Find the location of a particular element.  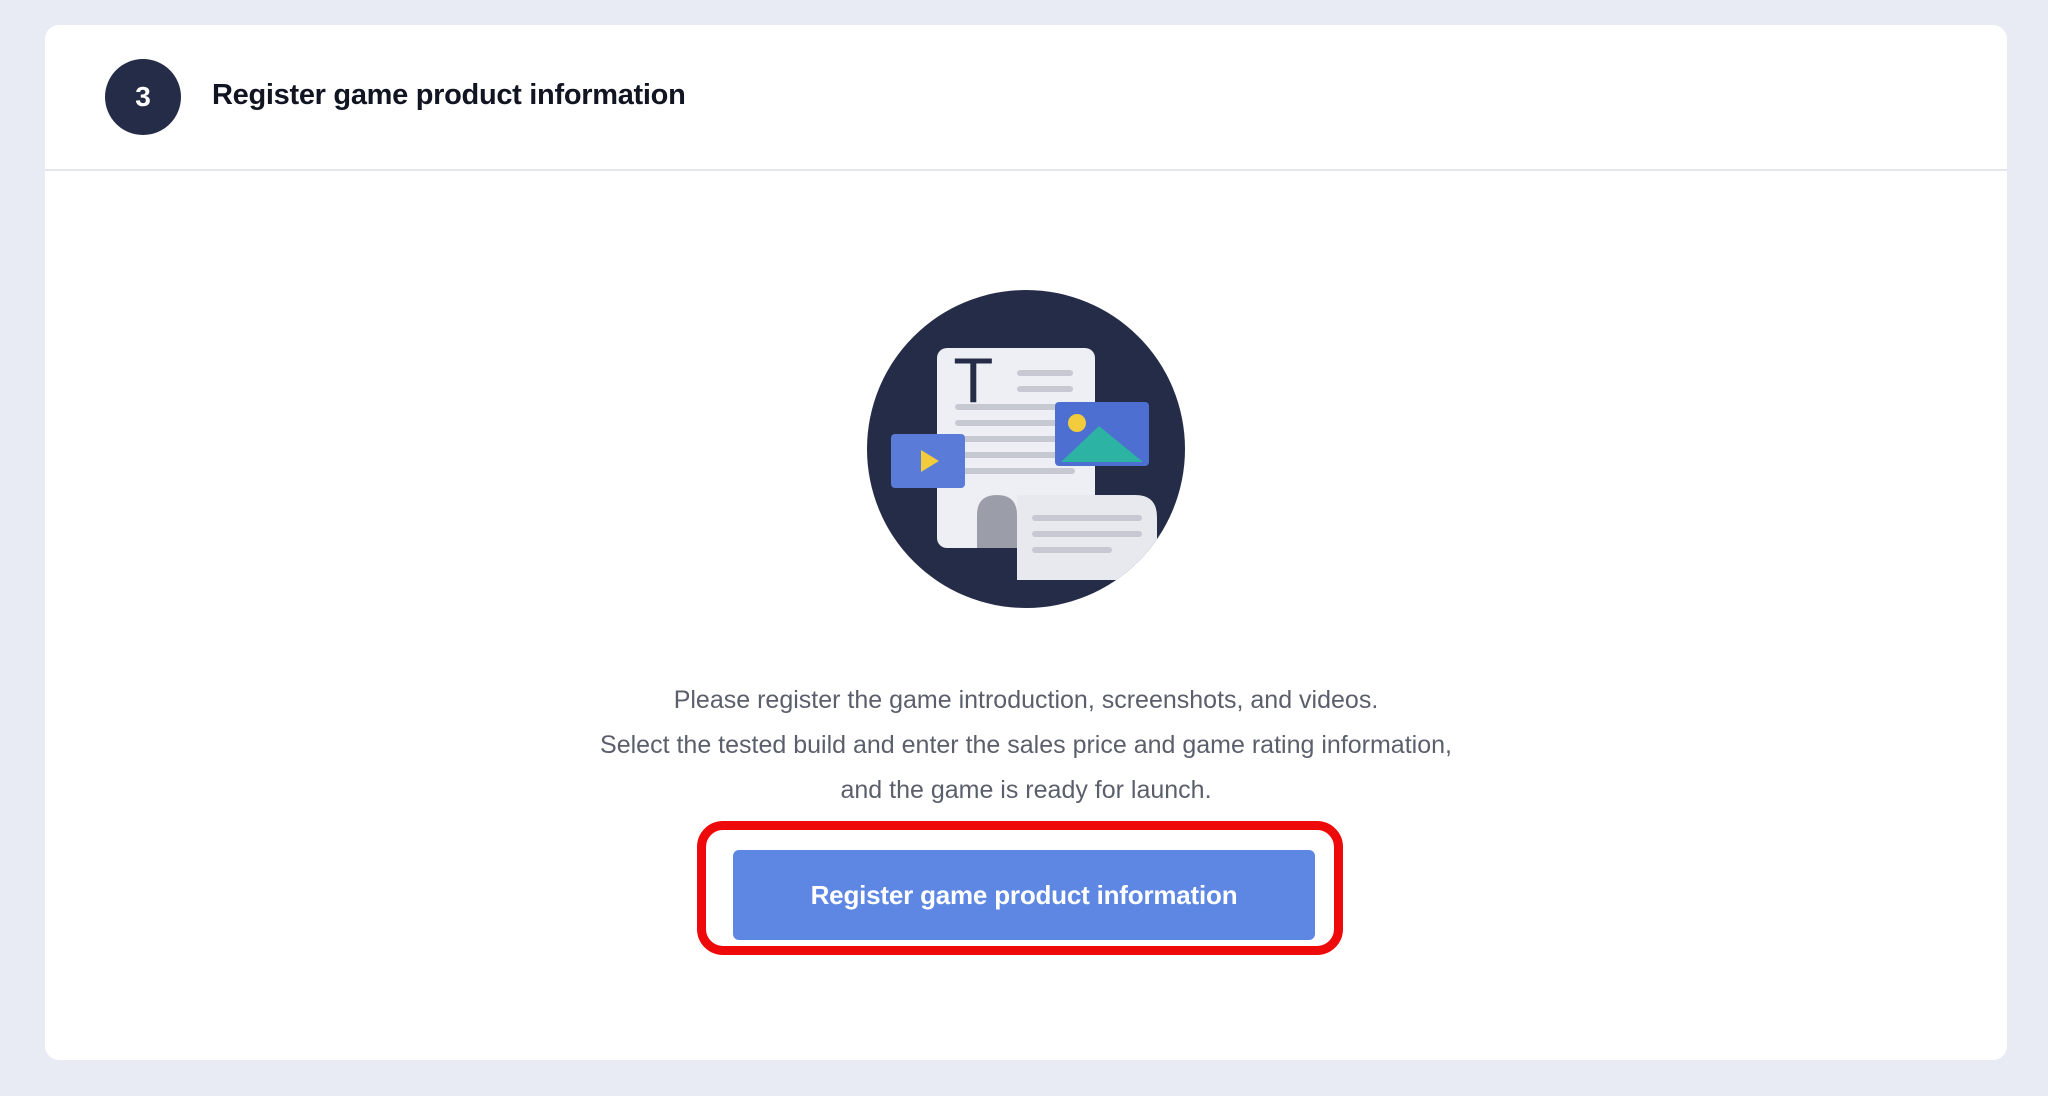

register-product-button: Register game product information is located at coordinates (1024, 895).